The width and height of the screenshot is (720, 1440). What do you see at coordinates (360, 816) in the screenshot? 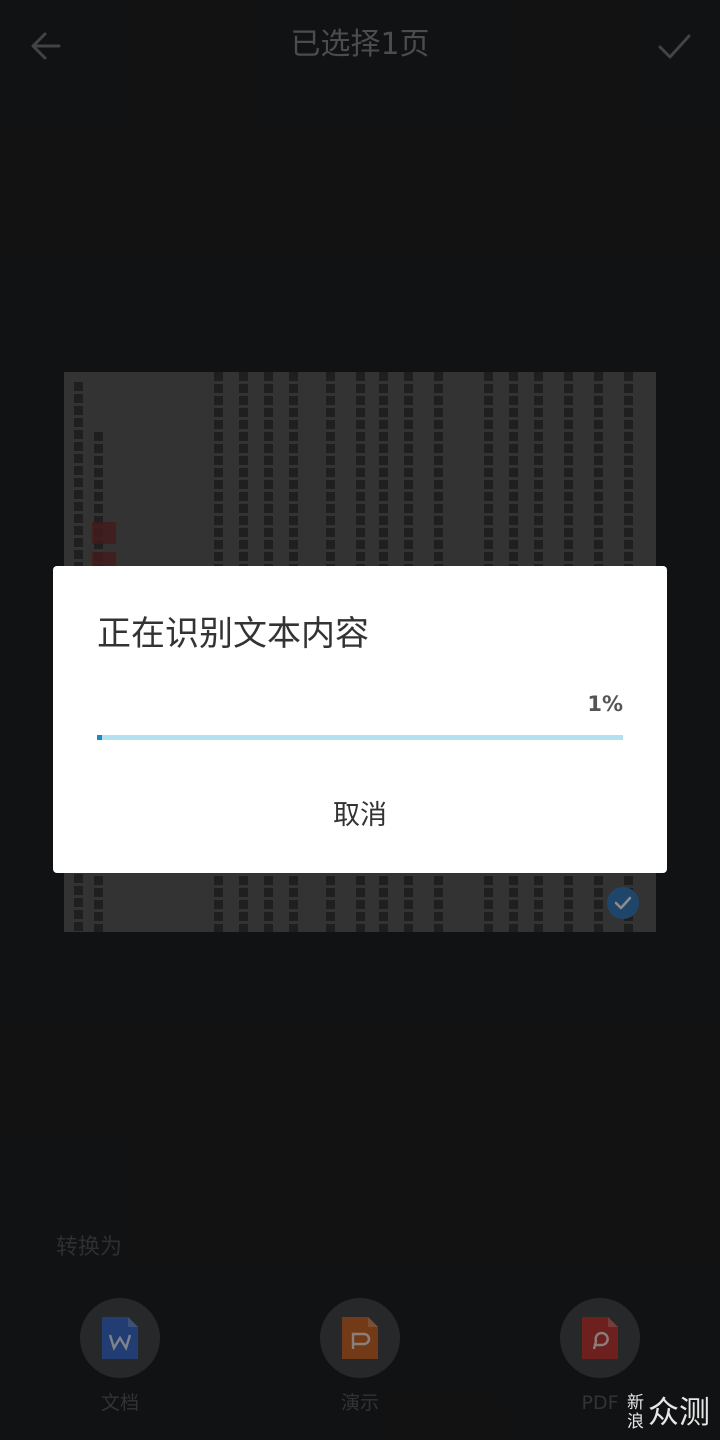
I see `cancel-button: 取消` at bounding box center [360, 816].